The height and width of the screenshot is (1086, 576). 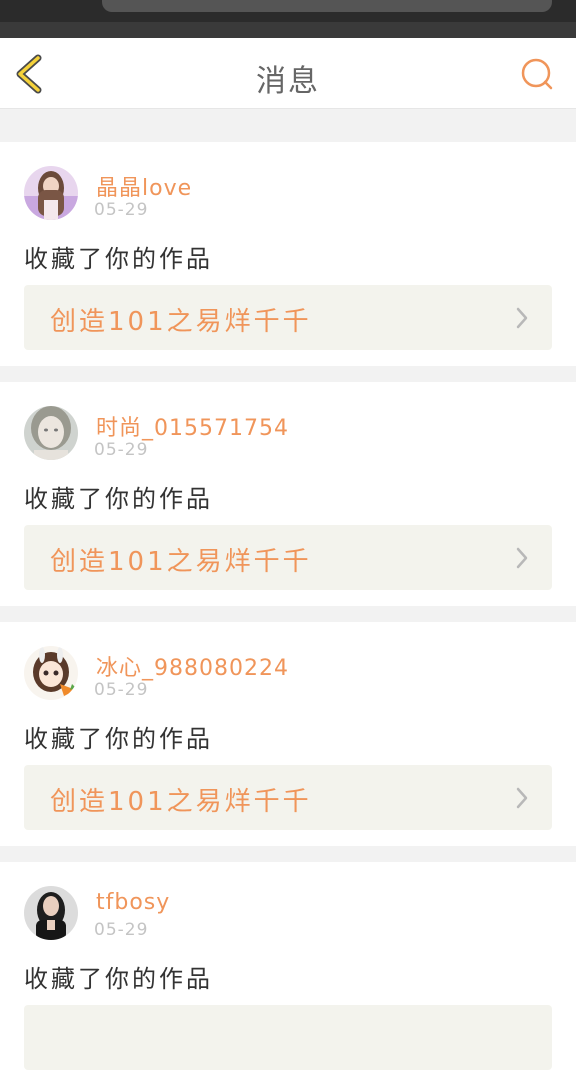 I want to click on work-link, so click(x=288, y=1037).